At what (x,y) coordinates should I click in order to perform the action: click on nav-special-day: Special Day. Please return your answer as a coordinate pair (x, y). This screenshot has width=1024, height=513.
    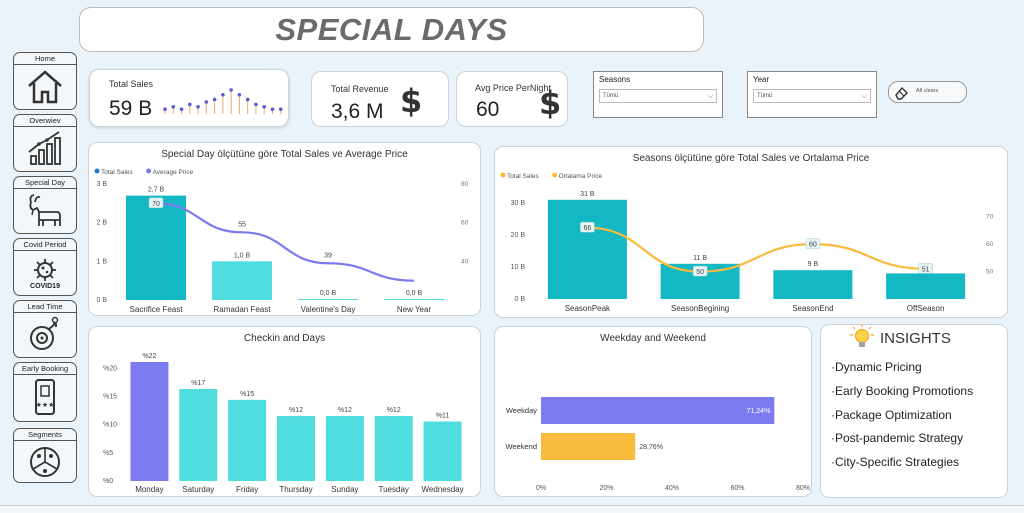
    Looking at the image, I should click on (45, 205).